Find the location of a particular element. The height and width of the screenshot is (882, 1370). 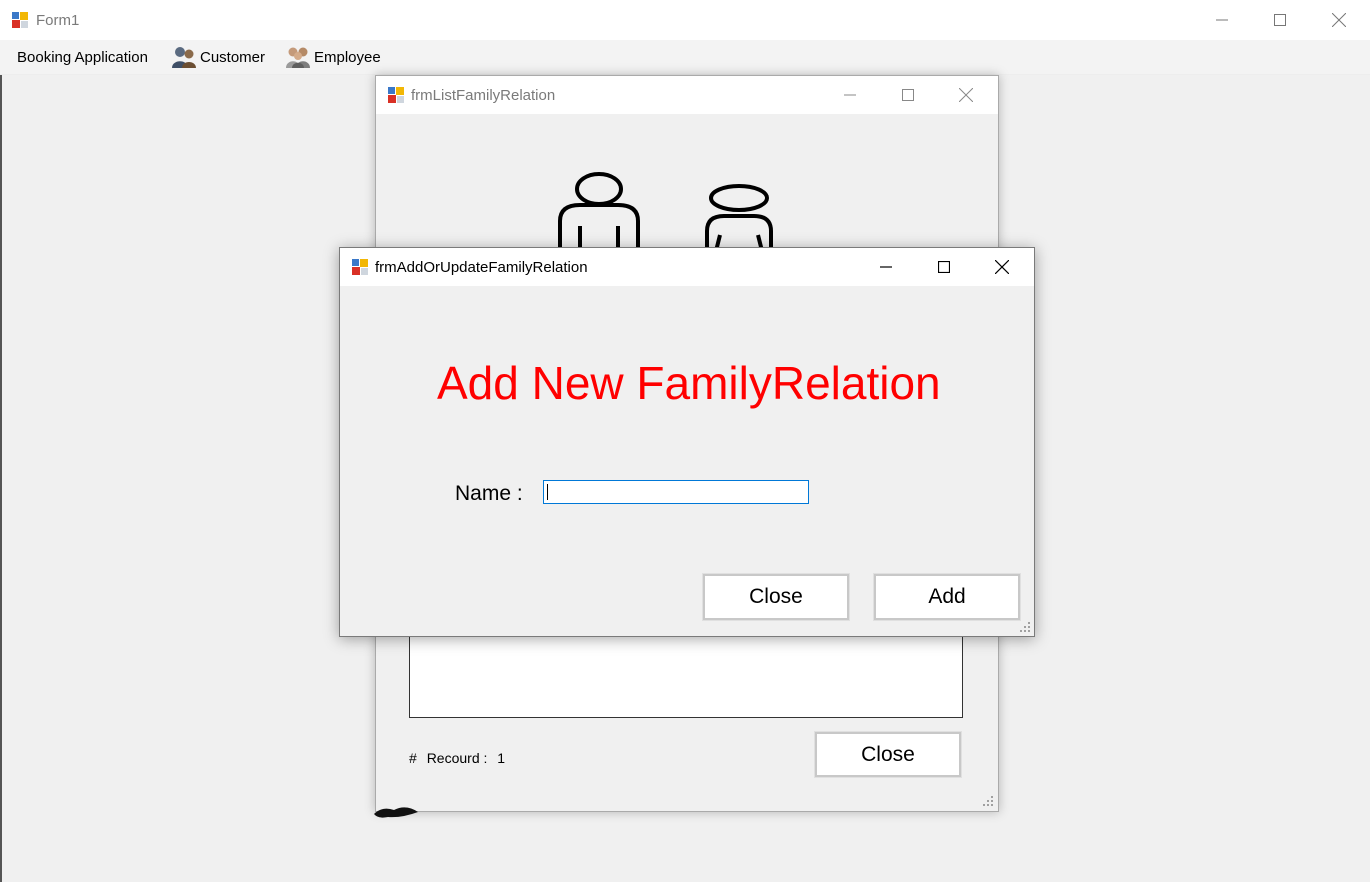

employee-icon is located at coordinates (298, 57).